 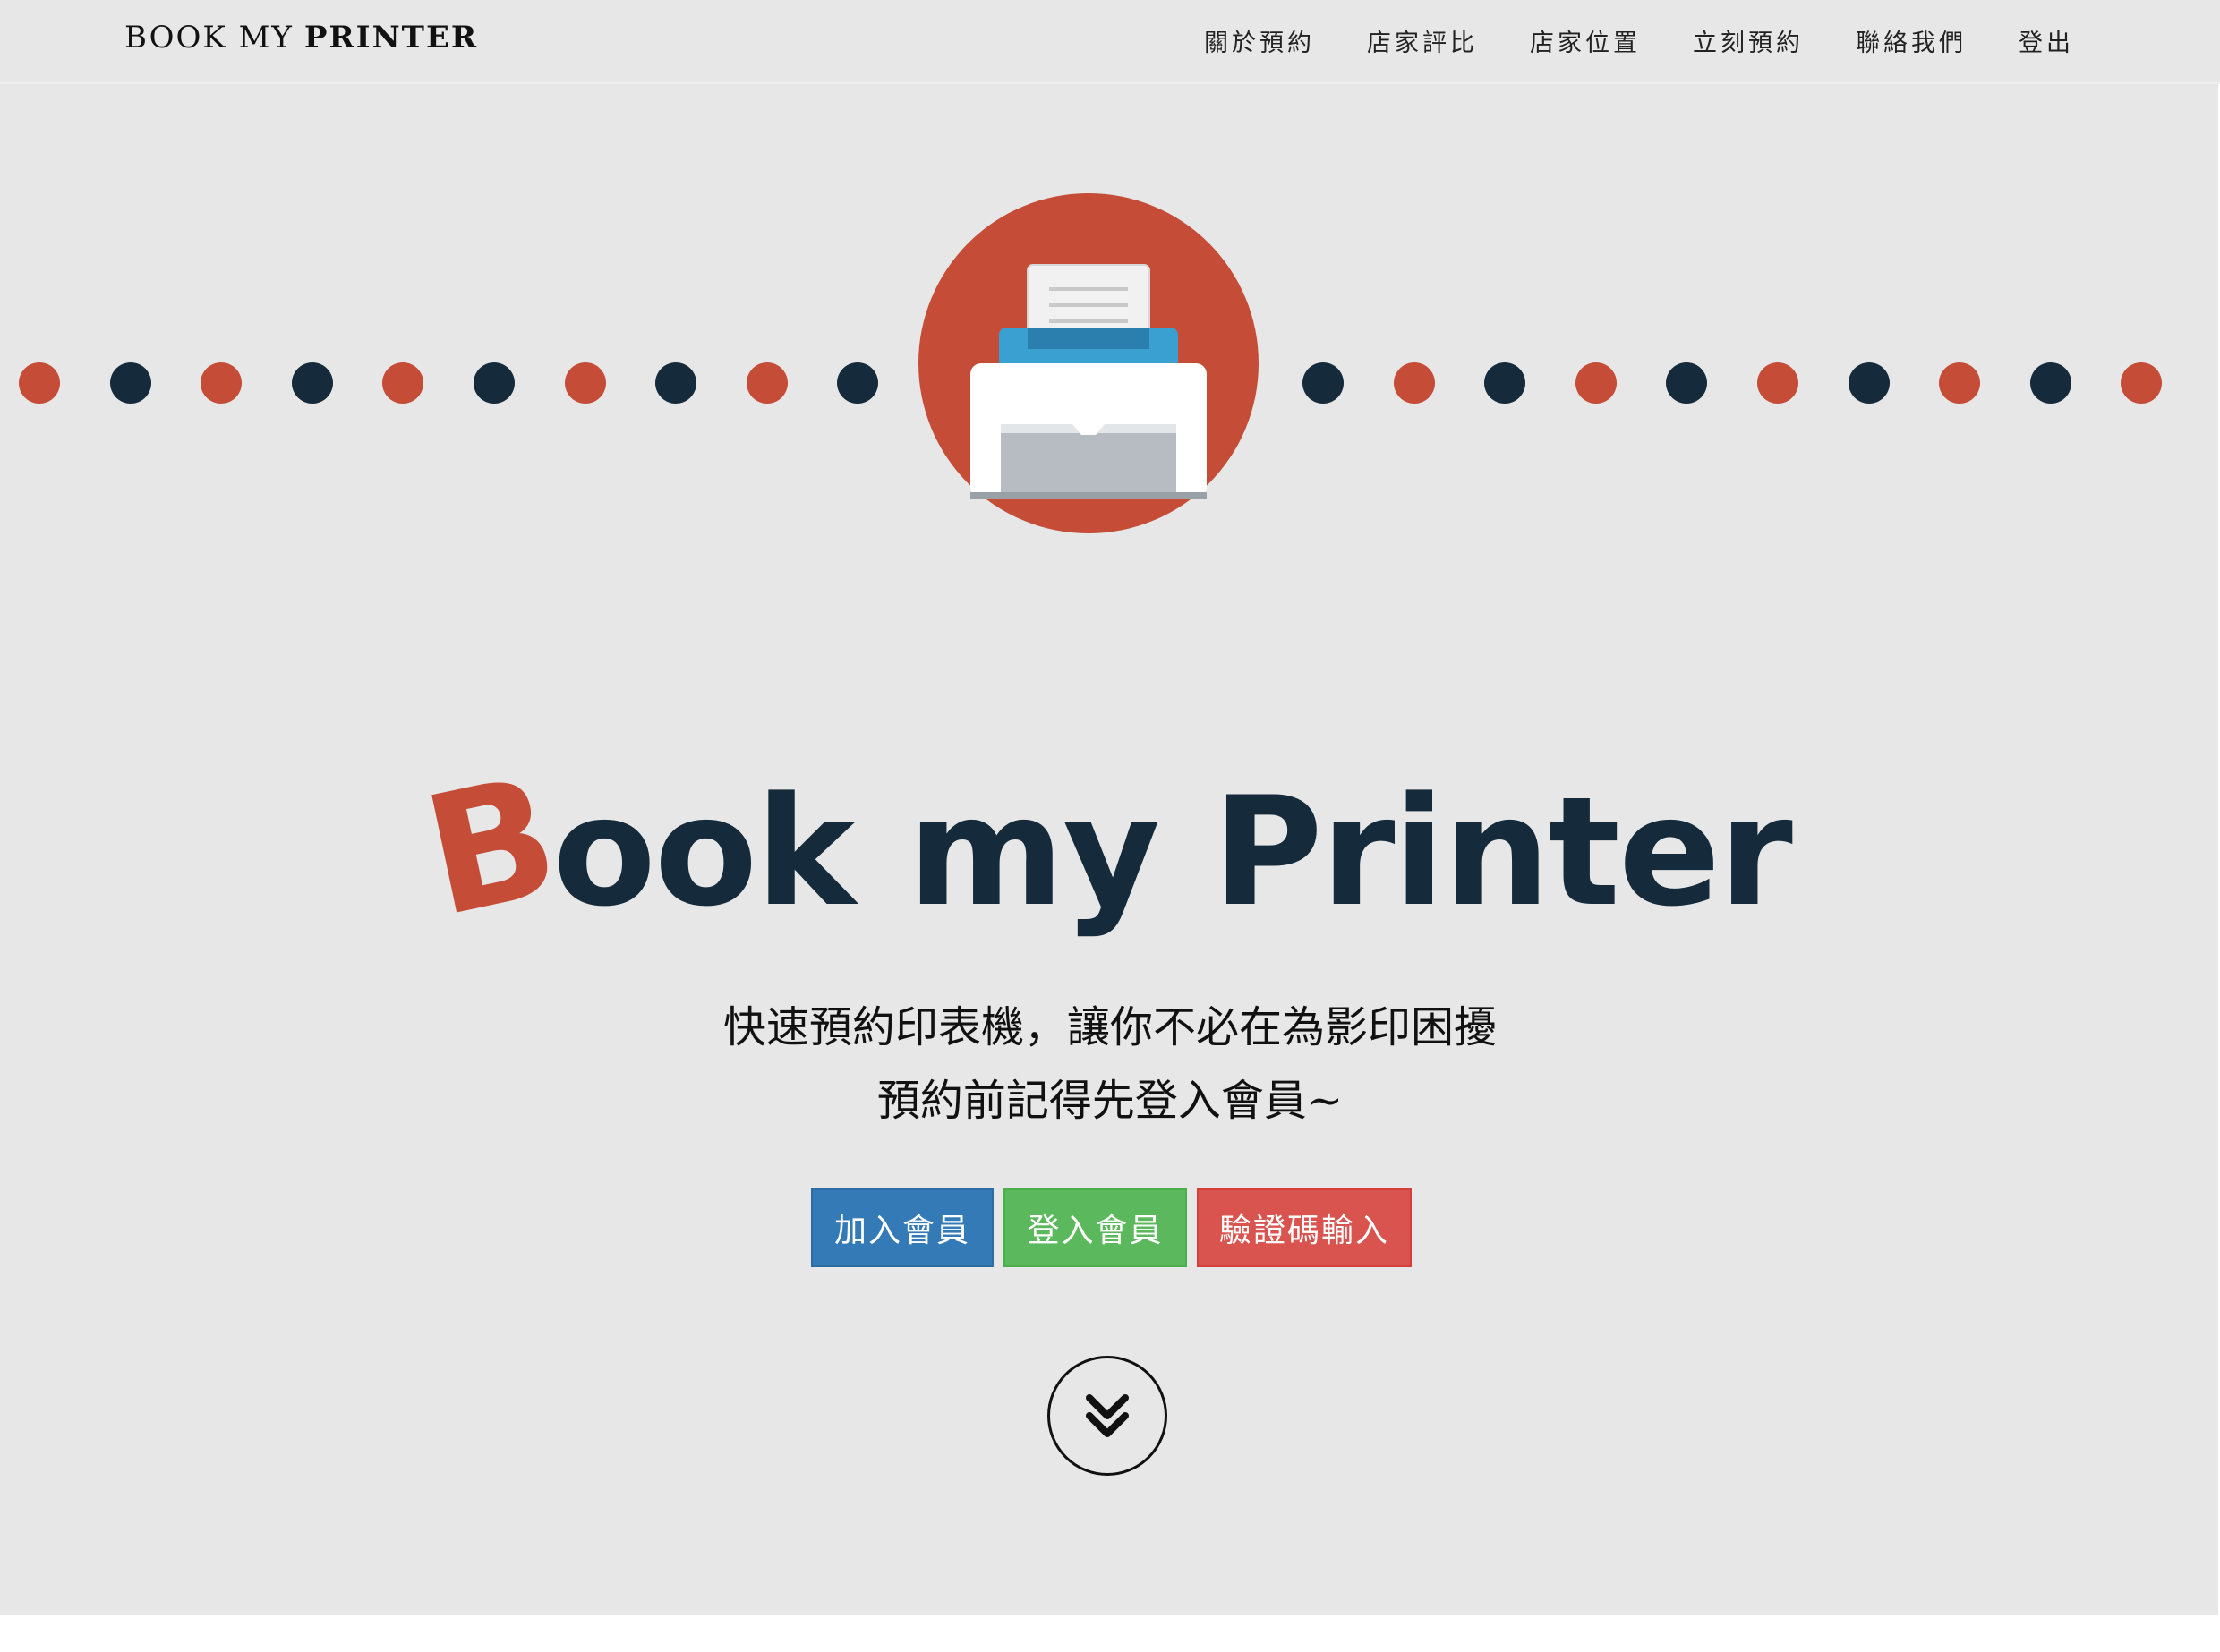 I want to click on nav-links: 關於預約 店家評比 店家位置 立刻預約 聯絡我們 登出, so click(x=1613, y=40).